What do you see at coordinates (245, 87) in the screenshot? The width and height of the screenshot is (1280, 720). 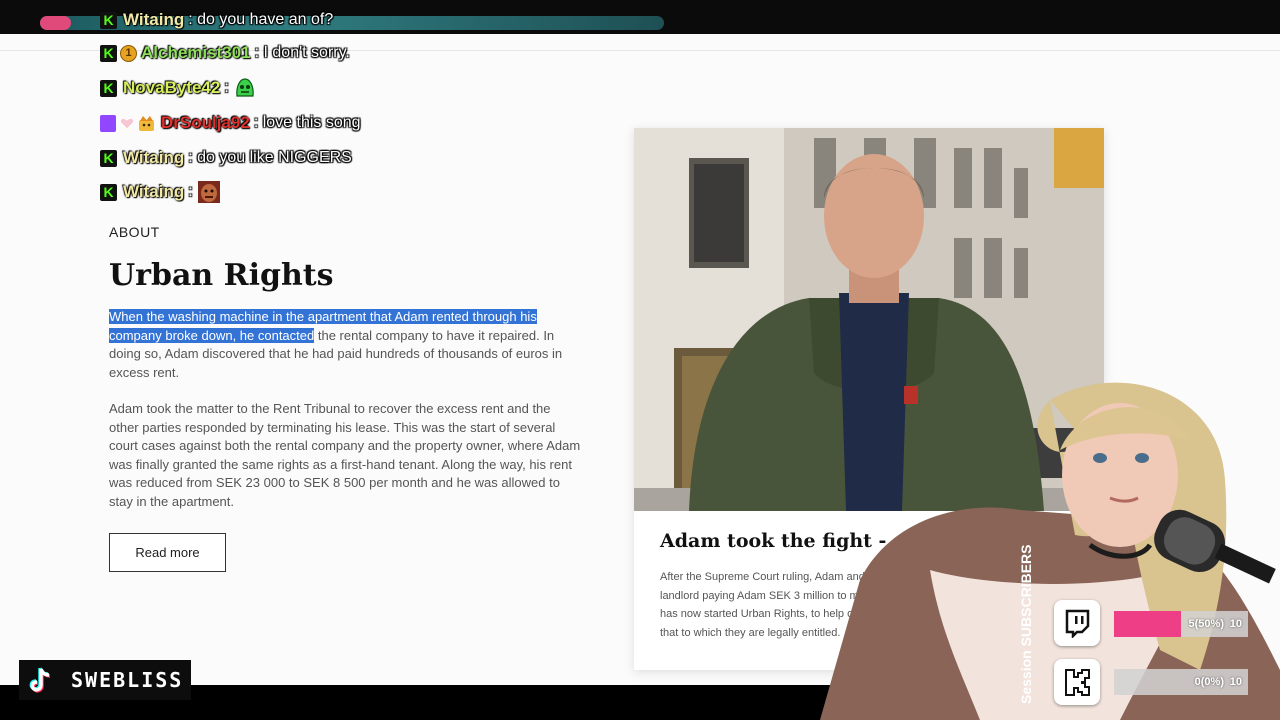 I see `green-blob-emote-icon` at bounding box center [245, 87].